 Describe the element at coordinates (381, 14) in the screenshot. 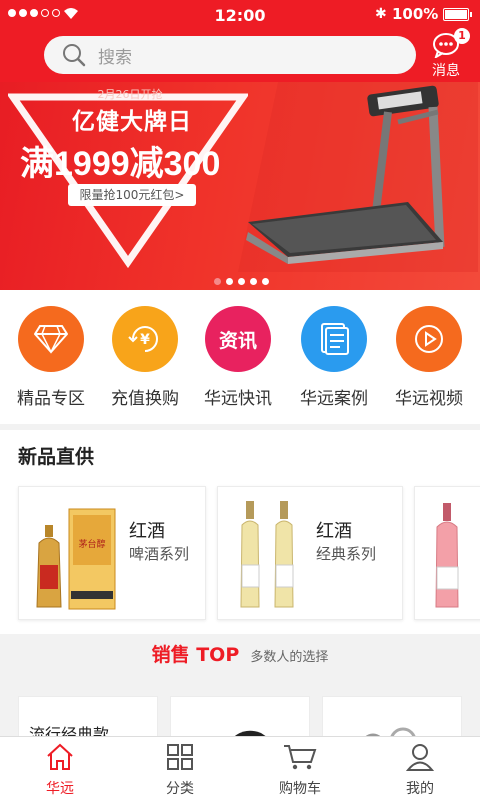

I see `bluetooth-icon: ✱` at that location.